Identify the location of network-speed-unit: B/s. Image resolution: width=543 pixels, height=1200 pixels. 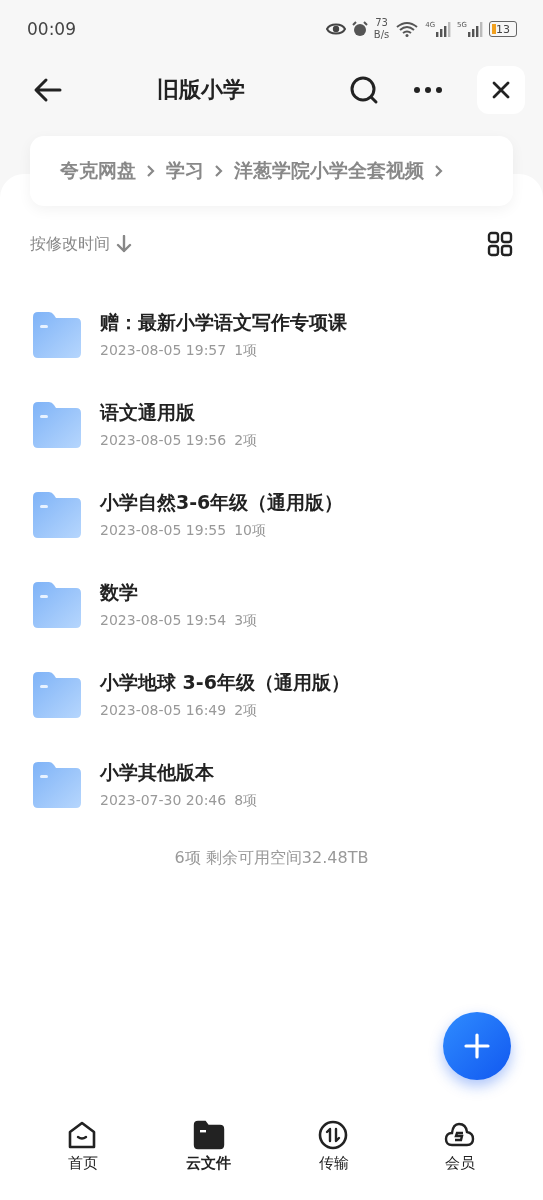
(381, 35).